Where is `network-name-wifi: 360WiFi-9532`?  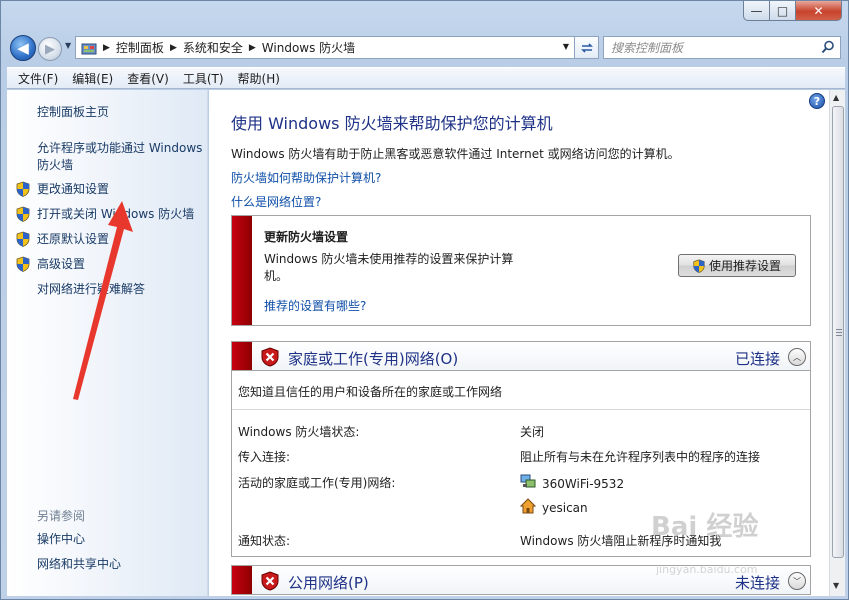
network-name-wifi: 360WiFi-9532 is located at coordinates (583, 484).